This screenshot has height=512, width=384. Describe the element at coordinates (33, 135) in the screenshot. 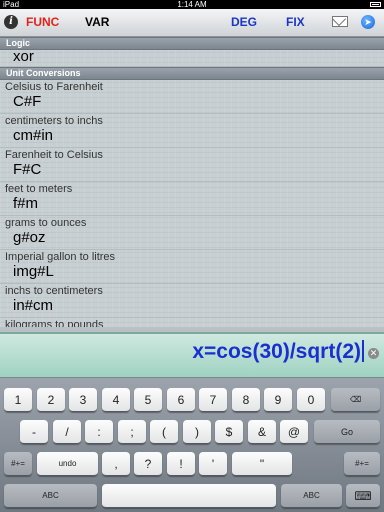

I see `command-text: cm#in` at that location.